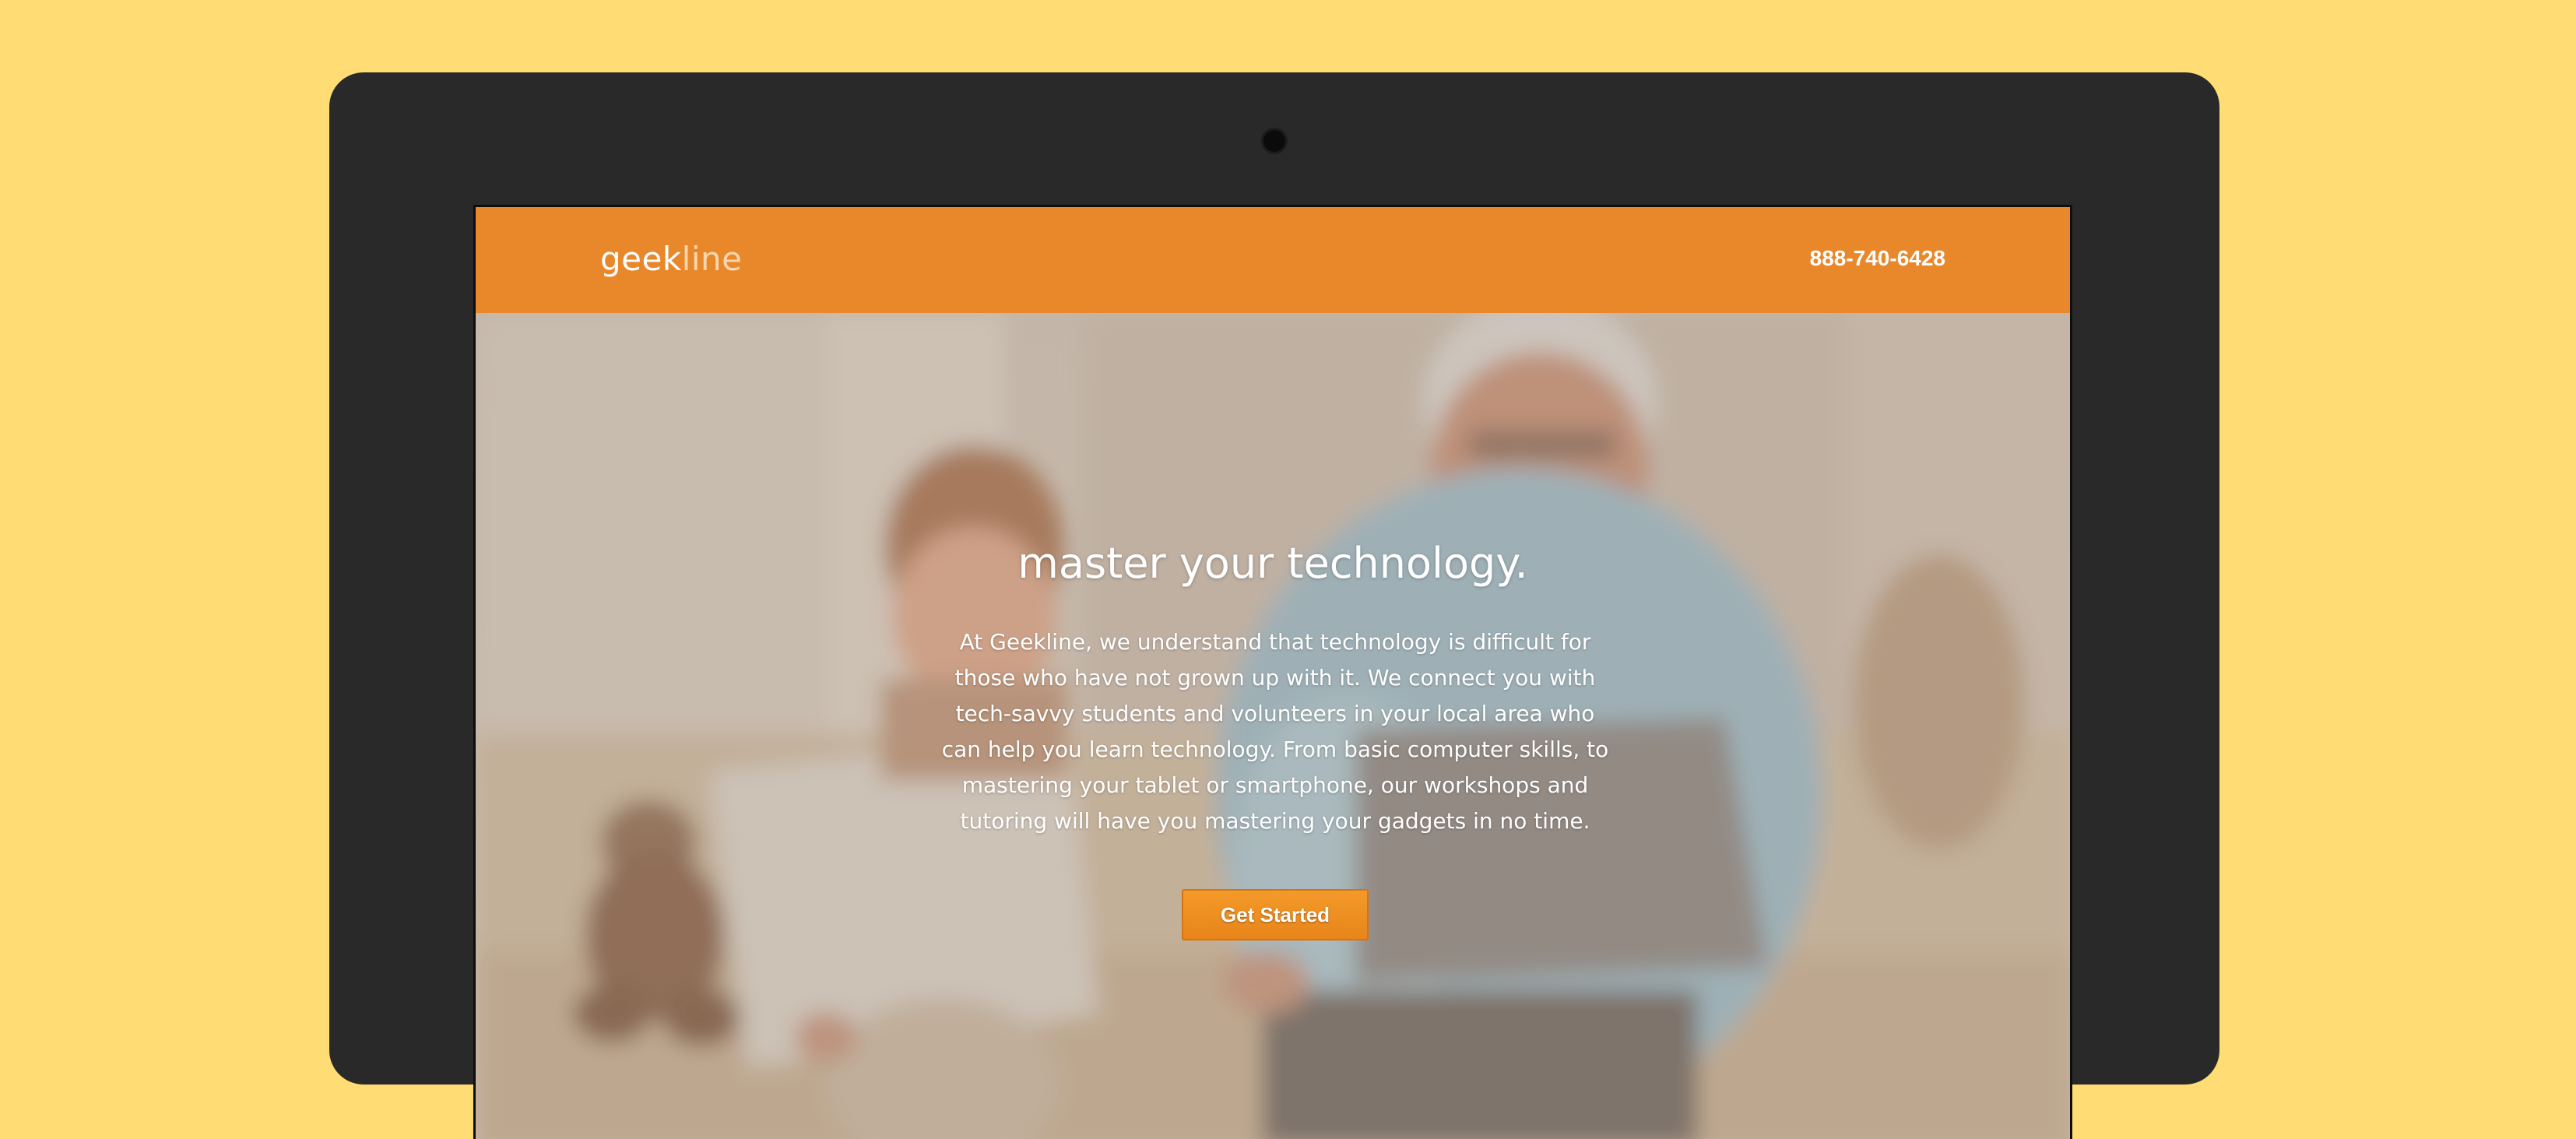 This screenshot has height=1139, width=2576. Describe the element at coordinates (1878, 258) in the screenshot. I see `phone-number: 888-740-6428` at that location.